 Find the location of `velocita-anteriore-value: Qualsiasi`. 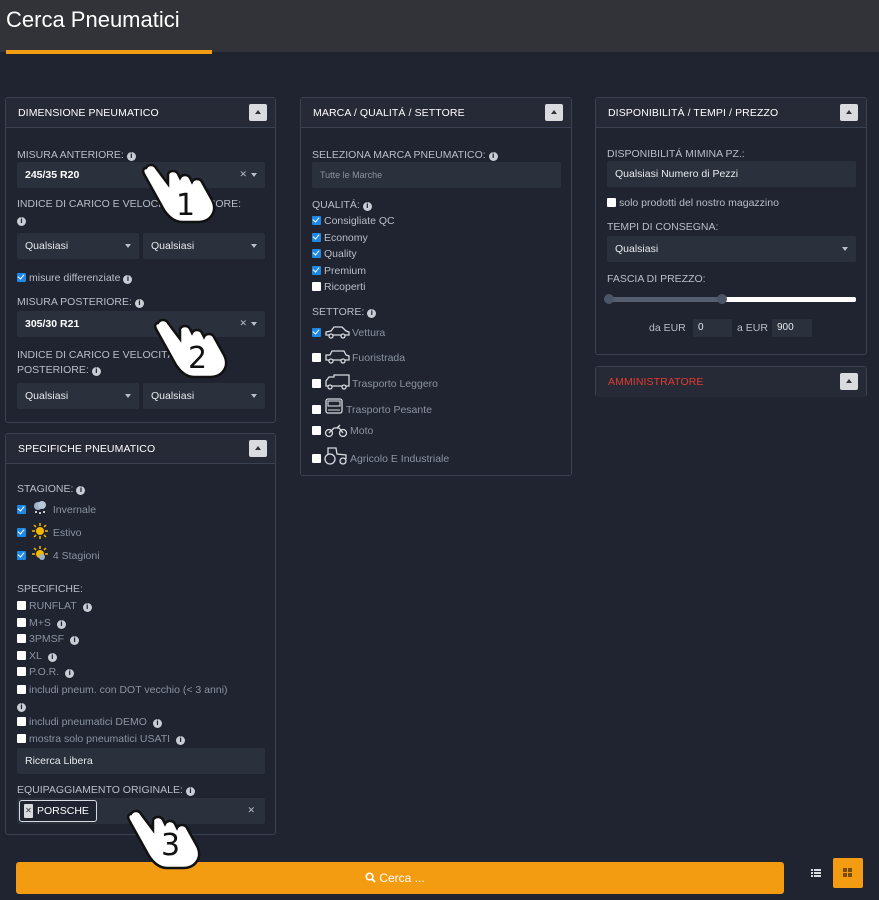

velocita-anteriore-value: Qualsiasi is located at coordinates (173, 246).